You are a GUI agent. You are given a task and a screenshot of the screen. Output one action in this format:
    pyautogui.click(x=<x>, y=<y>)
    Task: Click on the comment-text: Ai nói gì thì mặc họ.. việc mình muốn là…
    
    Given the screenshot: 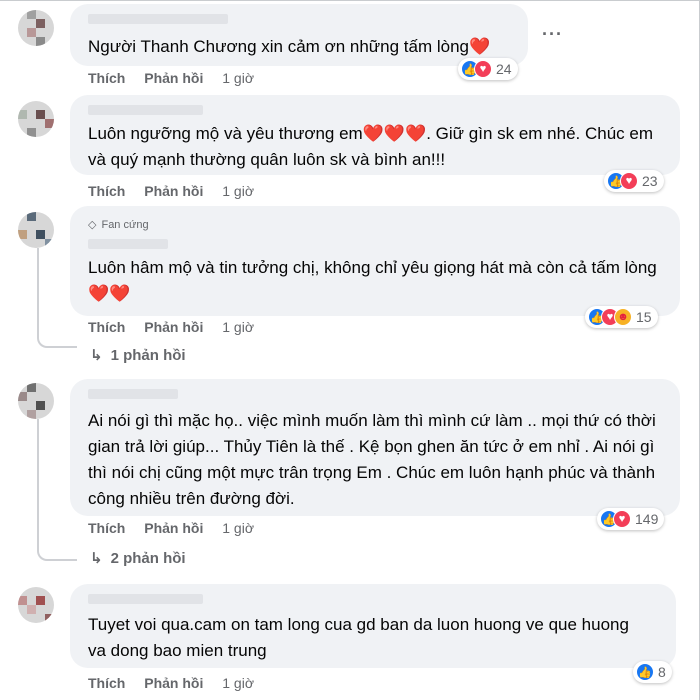 What is the action you would take?
    pyautogui.click(x=372, y=459)
    